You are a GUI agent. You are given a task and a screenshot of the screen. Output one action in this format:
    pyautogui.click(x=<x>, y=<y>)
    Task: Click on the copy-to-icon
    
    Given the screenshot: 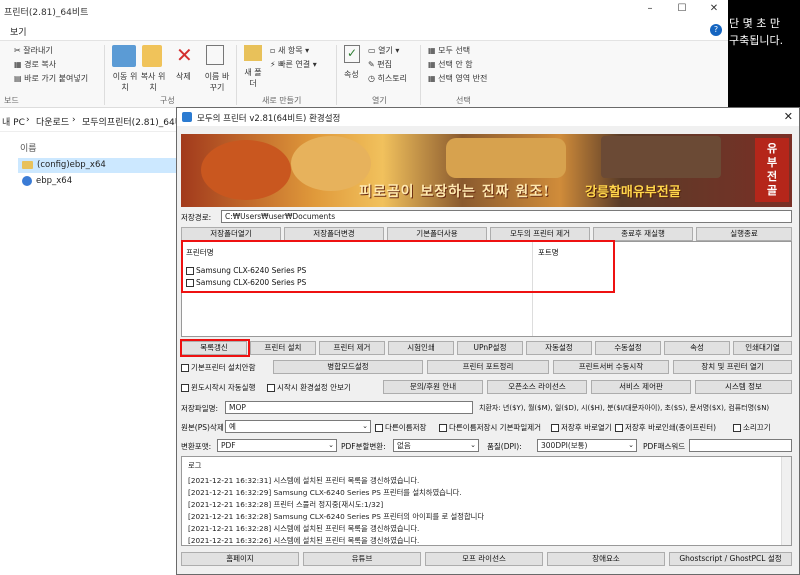 What is the action you would take?
    pyautogui.click(x=152, y=56)
    